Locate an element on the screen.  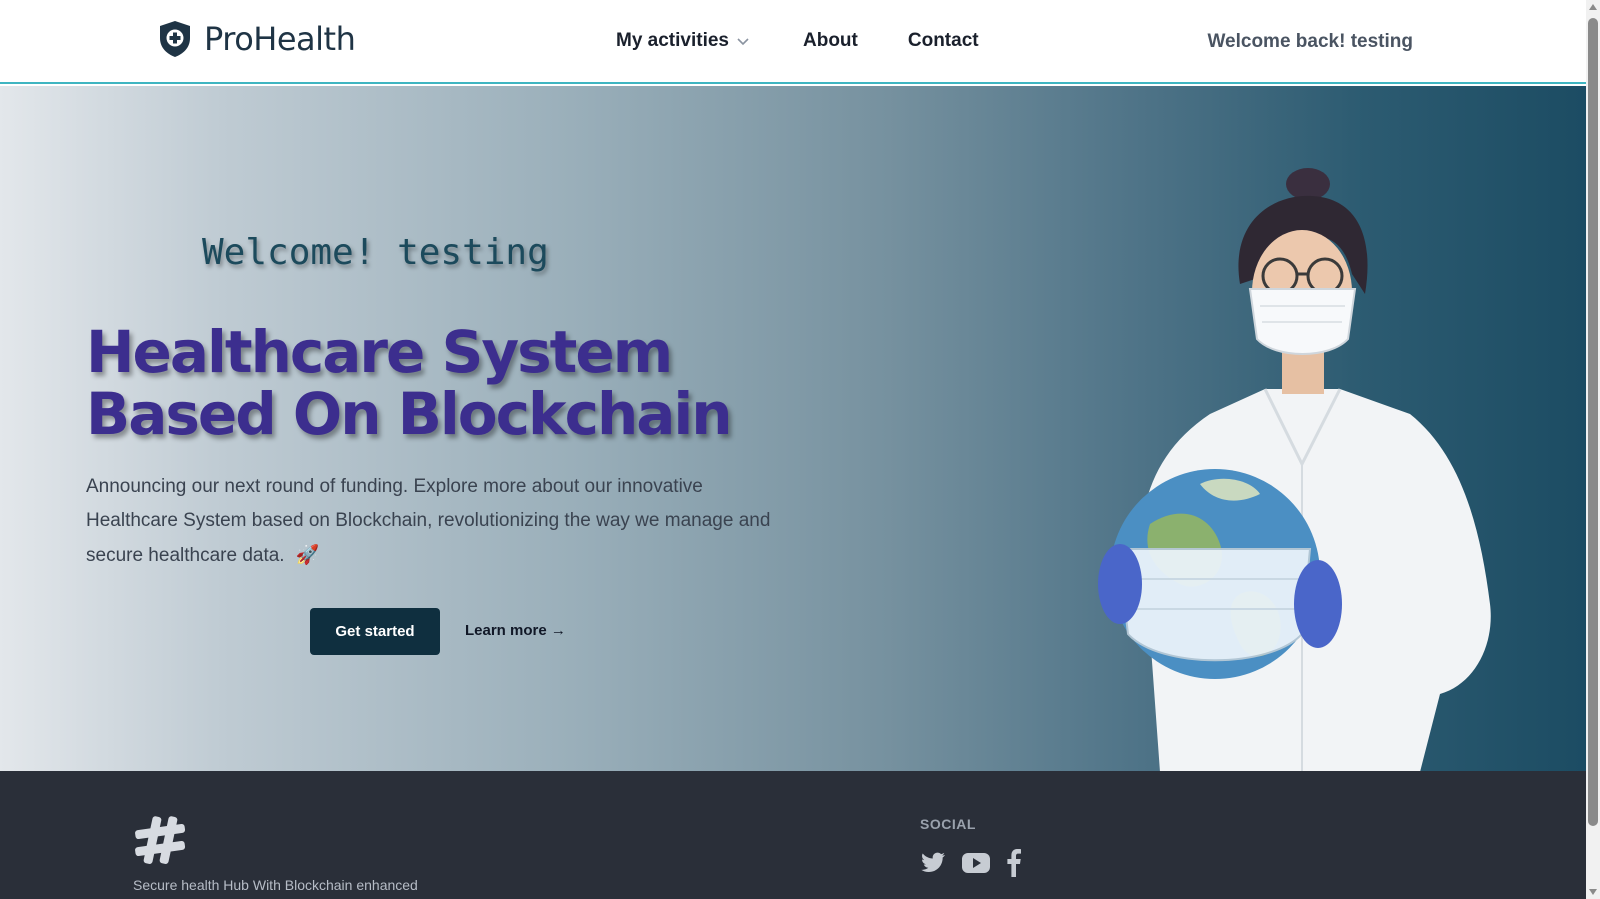
nav-my-activities: My activities is located at coordinates (682, 41).